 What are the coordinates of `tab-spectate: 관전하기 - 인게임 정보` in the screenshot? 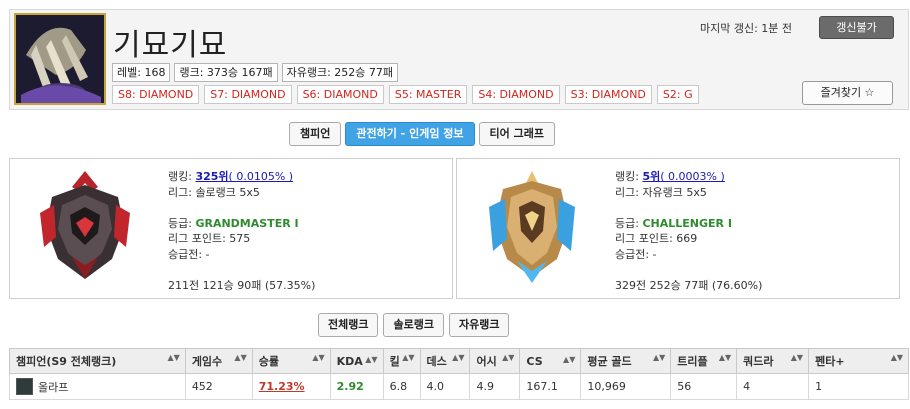 It's located at (410, 134).